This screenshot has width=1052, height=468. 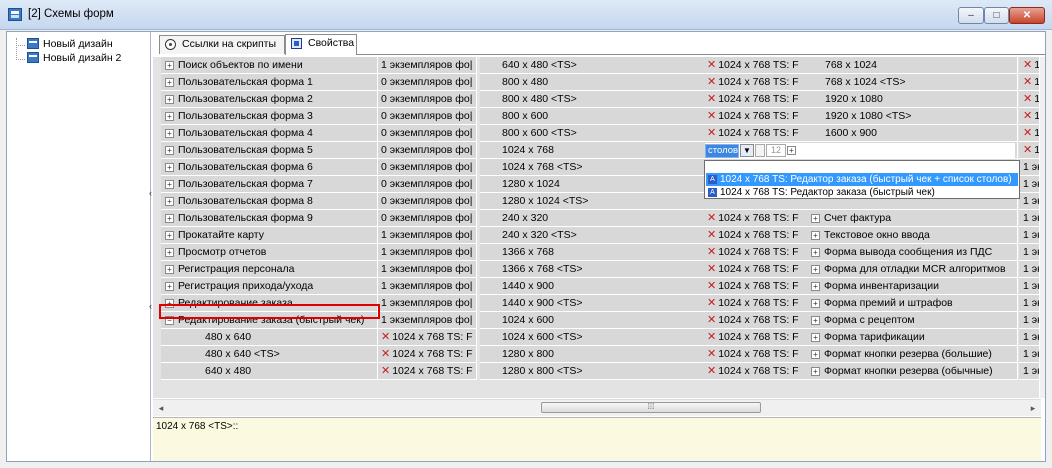 What do you see at coordinates (600, 252) in the screenshot?
I see `value-cell: 1366 x 768` at bounding box center [600, 252].